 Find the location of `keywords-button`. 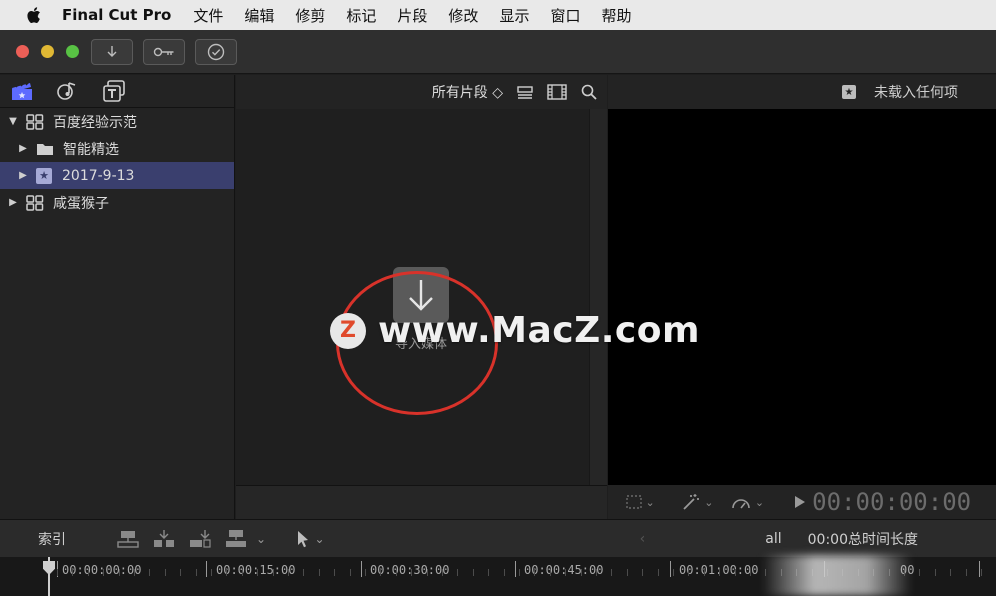

keywords-button is located at coordinates (164, 51).